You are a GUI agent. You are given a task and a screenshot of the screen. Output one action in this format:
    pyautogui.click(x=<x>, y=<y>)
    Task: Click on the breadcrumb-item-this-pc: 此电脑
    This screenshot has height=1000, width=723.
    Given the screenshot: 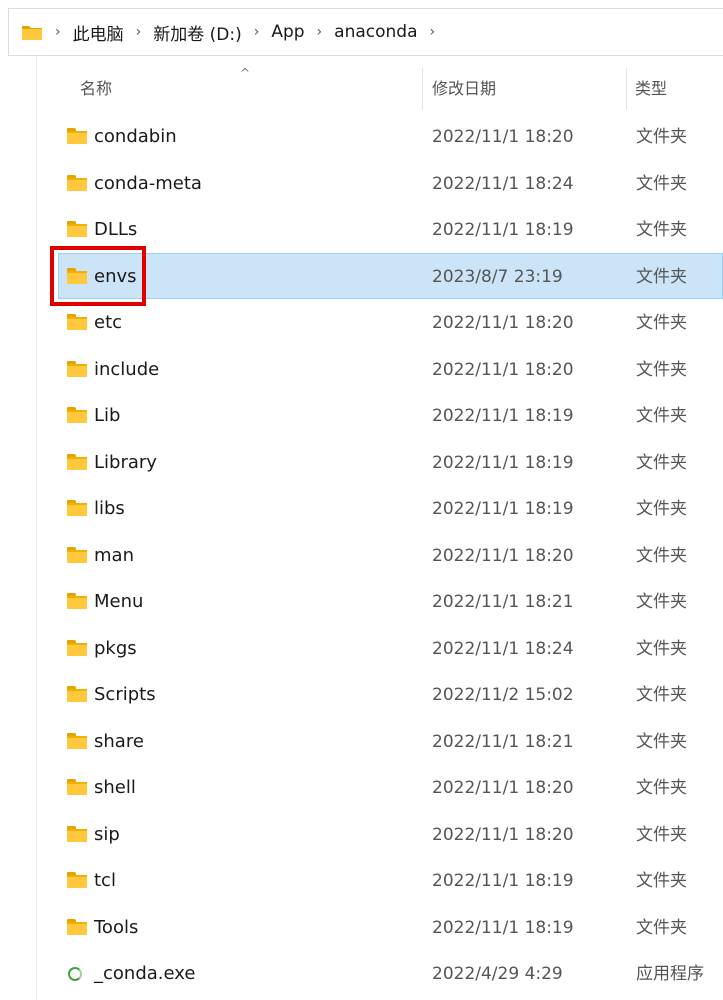 What is the action you would take?
    pyautogui.click(x=98, y=32)
    